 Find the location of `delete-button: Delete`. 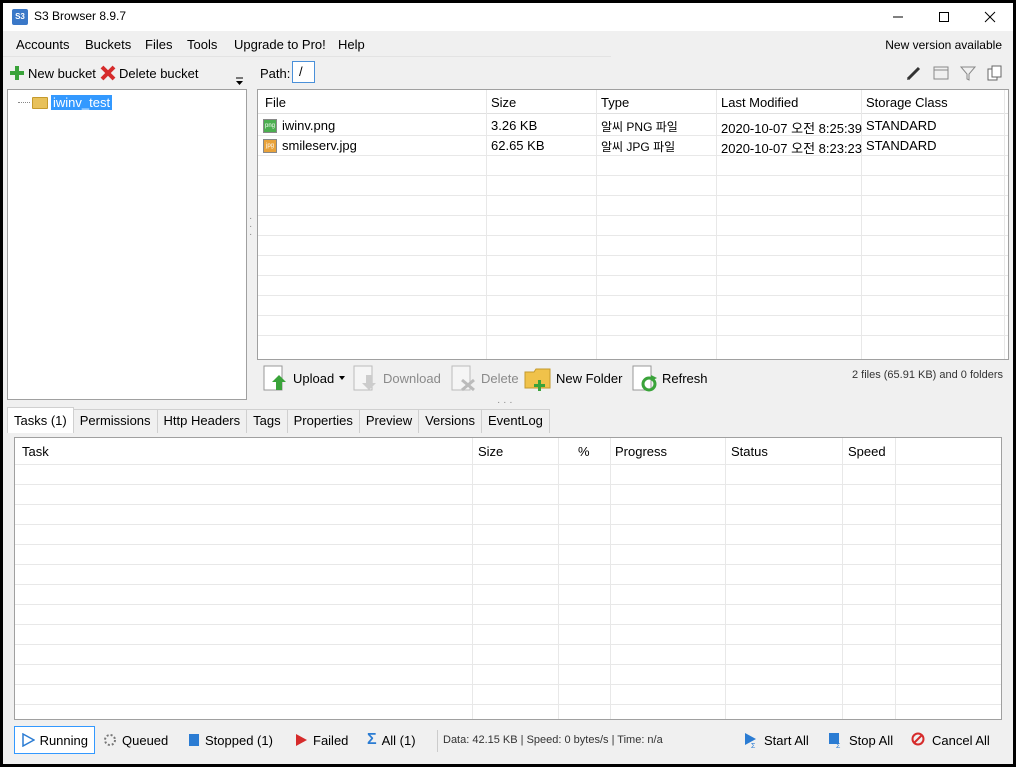

delete-button: Delete is located at coordinates (484, 378).